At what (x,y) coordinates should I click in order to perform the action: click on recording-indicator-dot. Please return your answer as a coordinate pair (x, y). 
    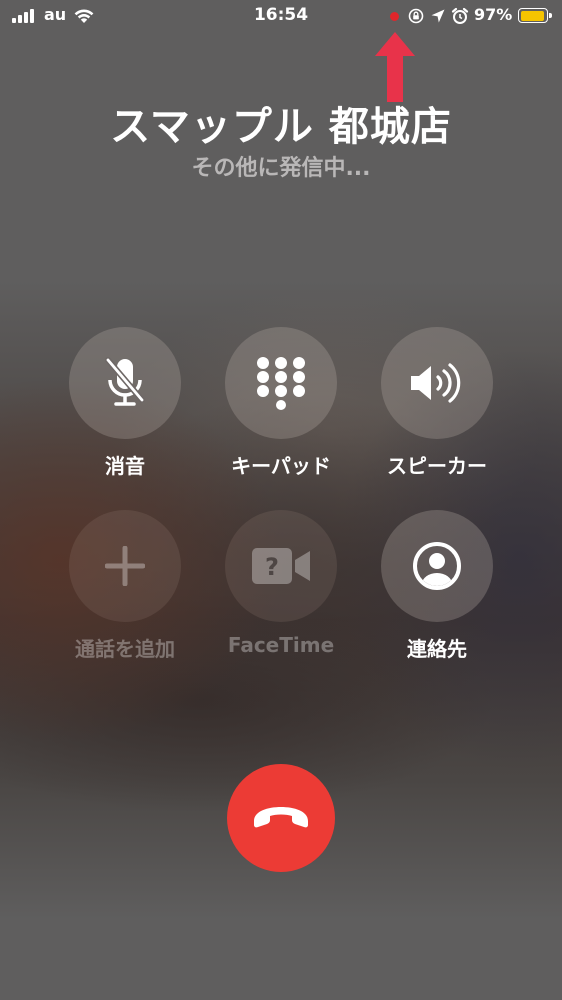
    Looking at the image, I should click on (394, 16).